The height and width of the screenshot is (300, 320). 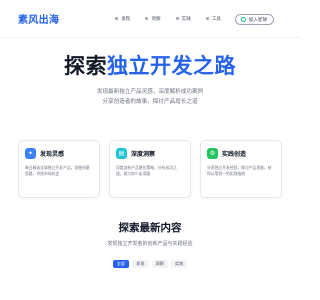 What do you see at coordinates (156, 19) in the screenshot?
I see `nav-item-label: 洞察` at bounding box center [156, 19].